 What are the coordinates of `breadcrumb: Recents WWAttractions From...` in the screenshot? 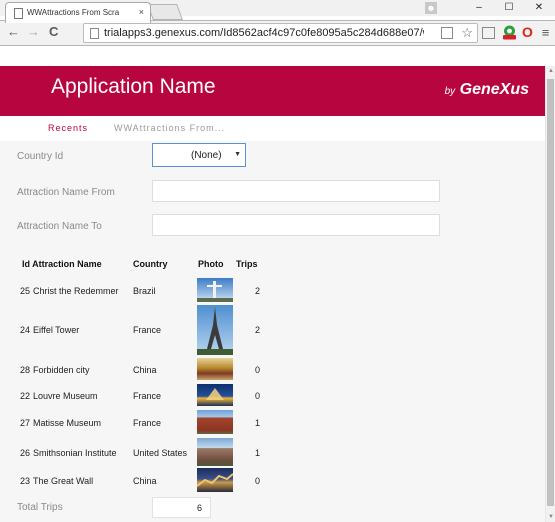 It's located at (272, 128).